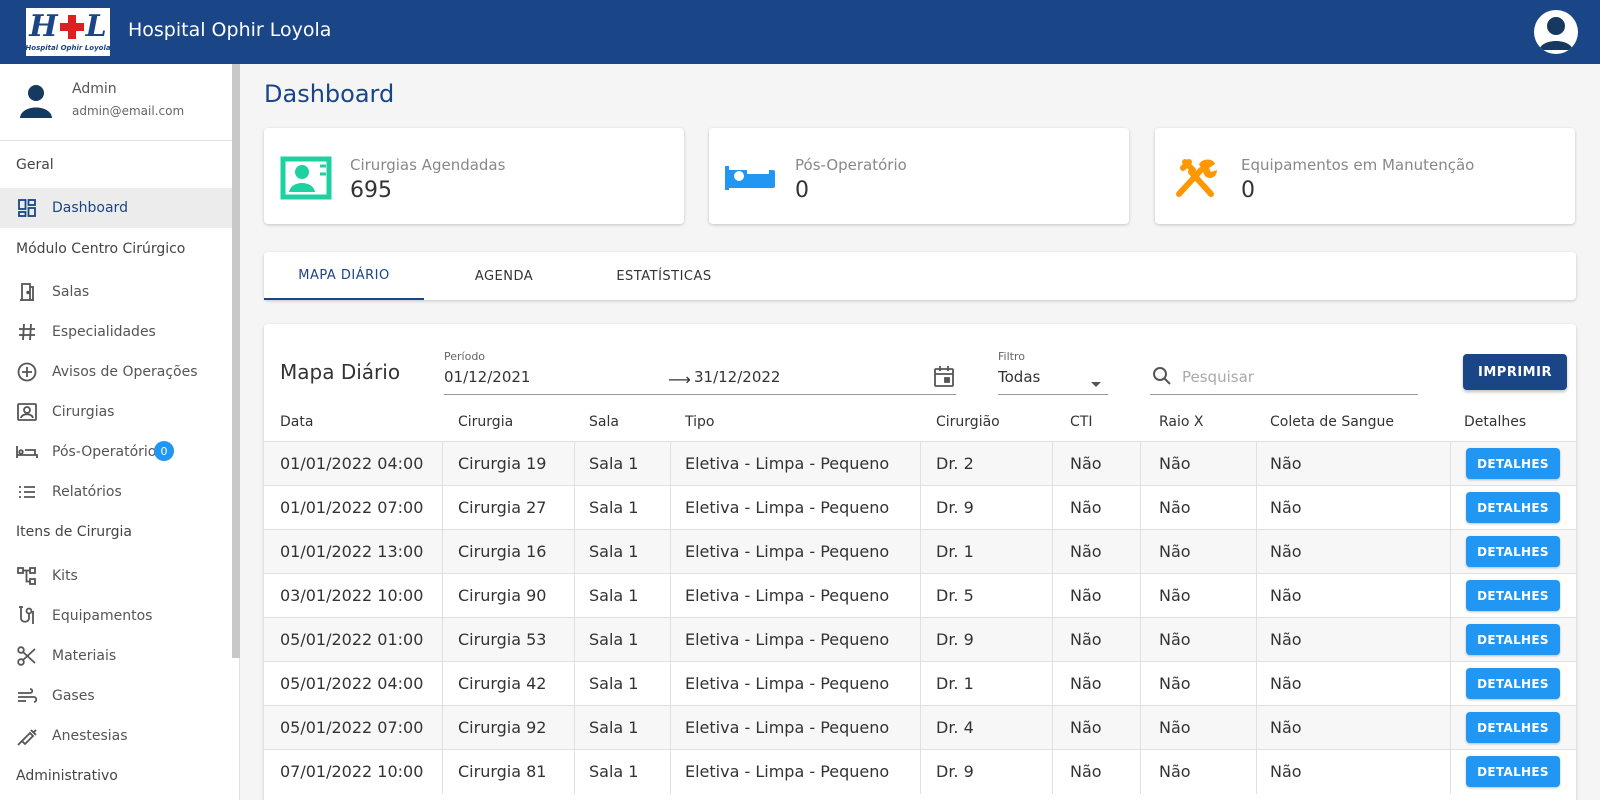  I want to click on tab-bar: MAPA DIÁRIO AGENDA ESTATÍSTICAS, so click(920, 276).